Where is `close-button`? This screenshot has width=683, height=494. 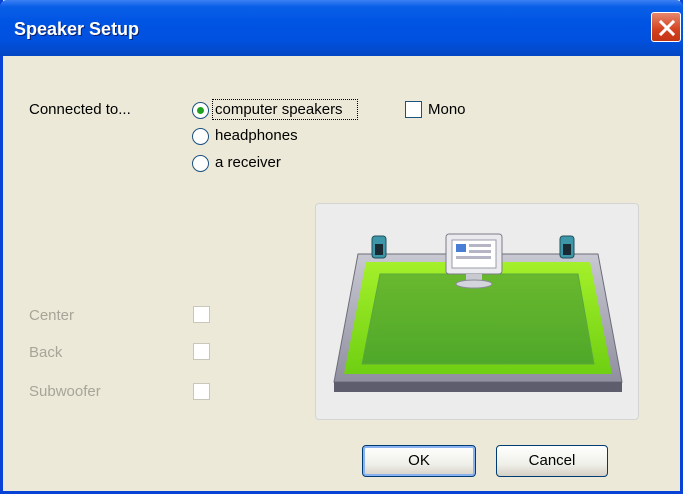 close-button is located at coordinates (666, 27).